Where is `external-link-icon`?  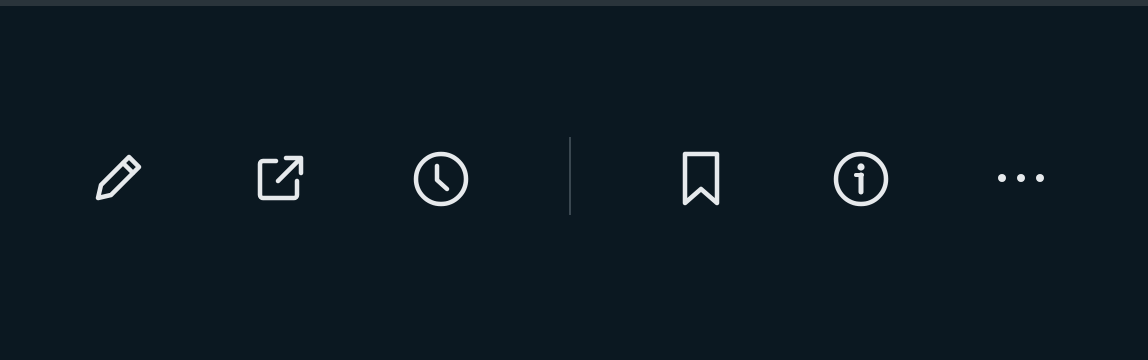 external-link-icon is located at coordinates (280, 178).